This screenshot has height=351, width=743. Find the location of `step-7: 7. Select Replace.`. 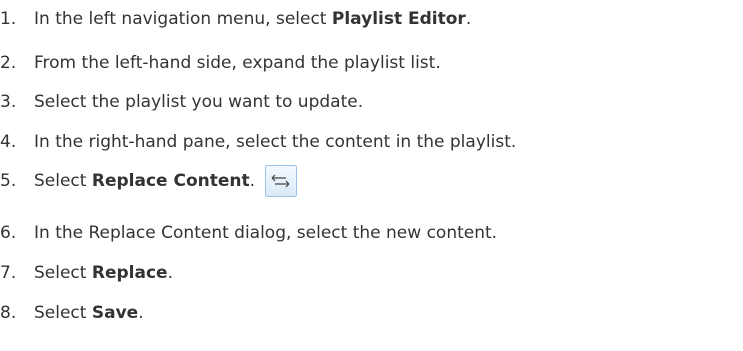

step-7: 7. Select Replace. is located at coordinates (86, 273).